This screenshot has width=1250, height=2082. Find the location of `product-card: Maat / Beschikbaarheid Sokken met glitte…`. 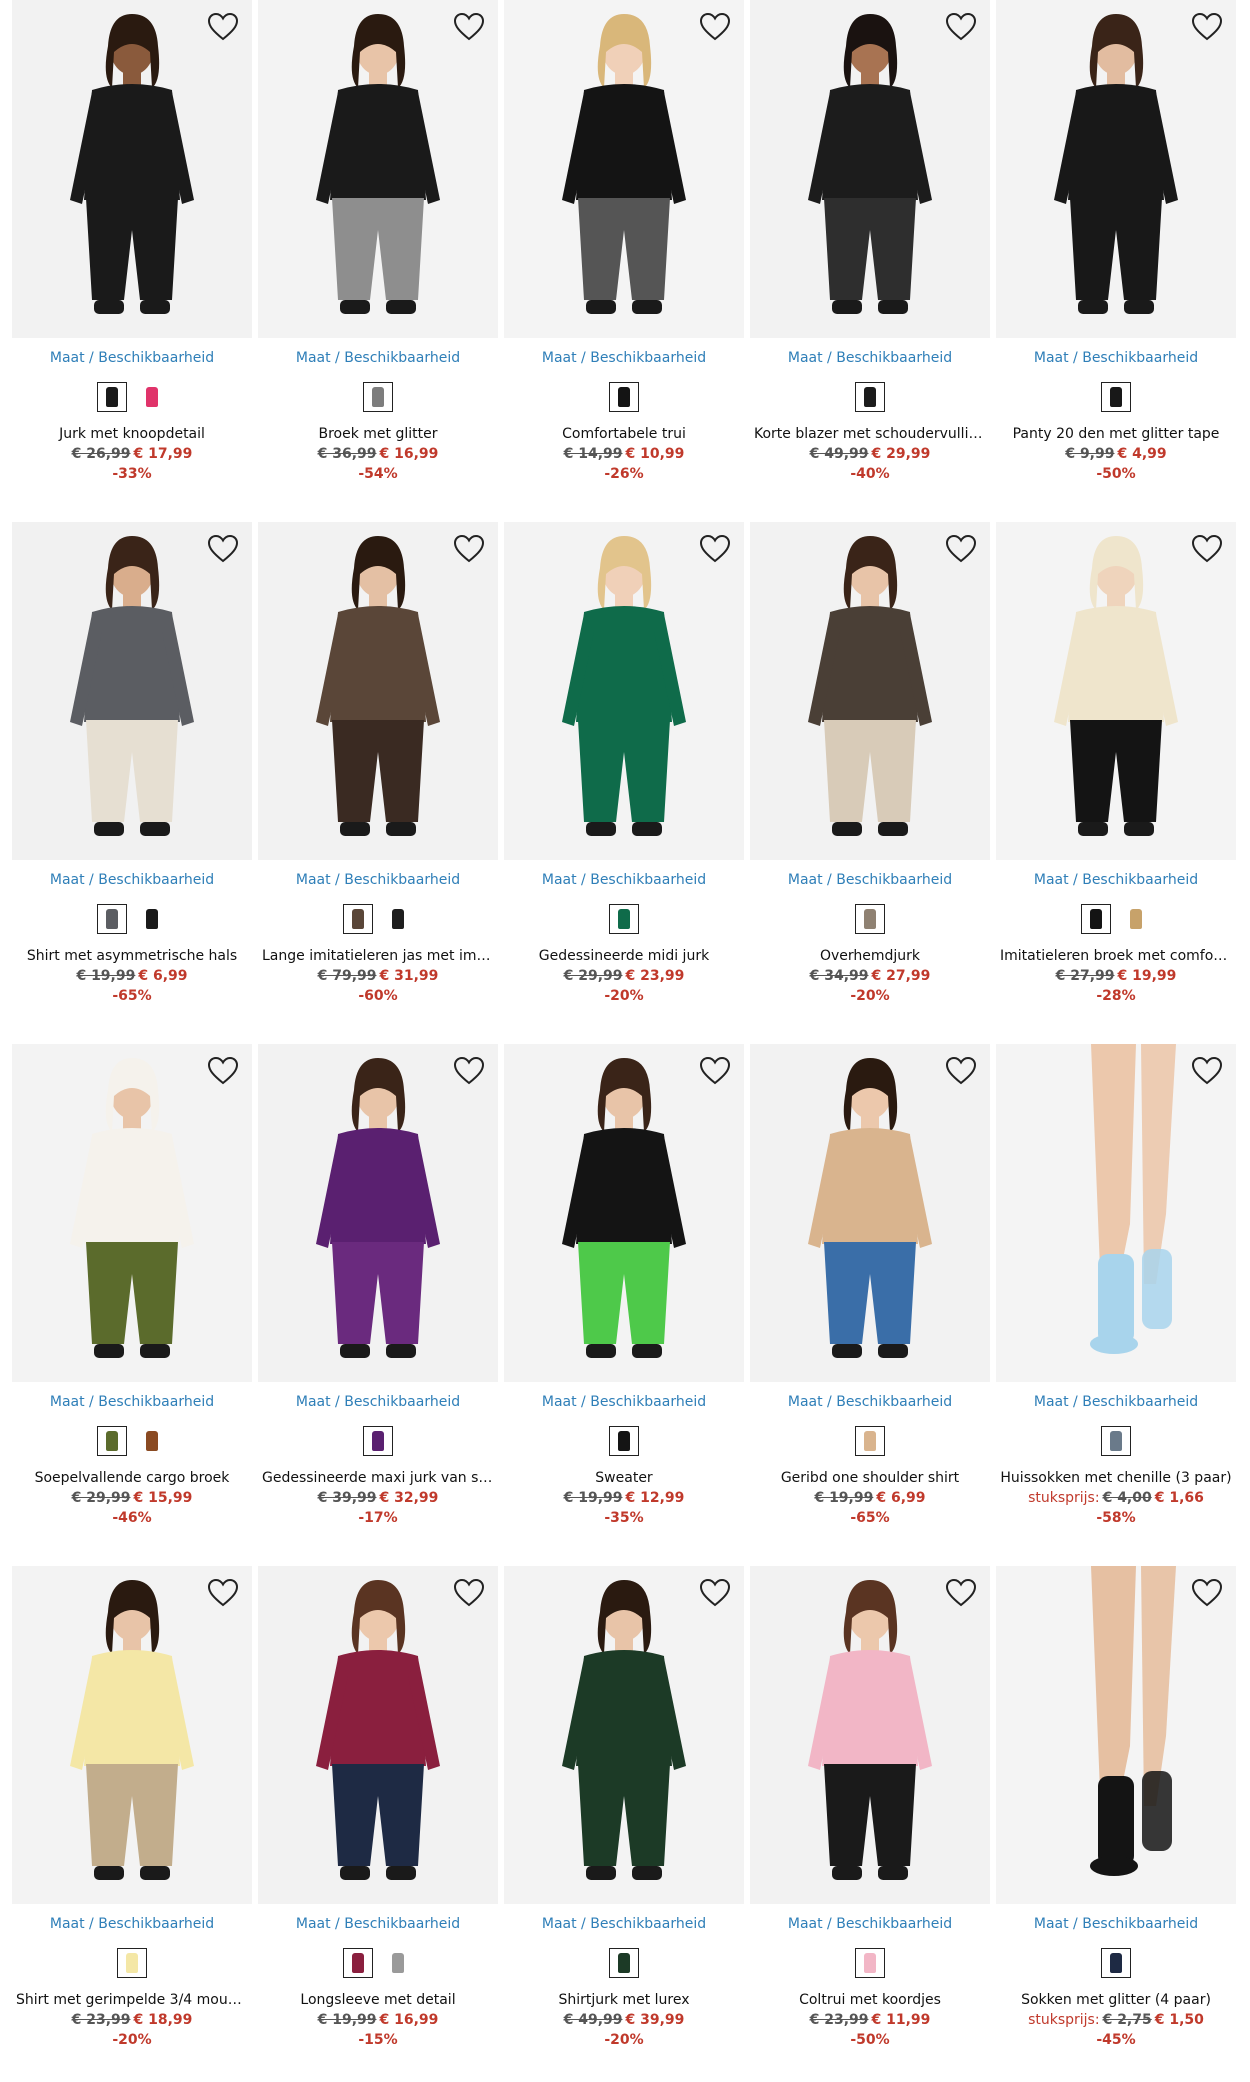

product-card: Maat / Beschikbaarheid Sokken met glitte… is located at coordinates (1116, 1824).